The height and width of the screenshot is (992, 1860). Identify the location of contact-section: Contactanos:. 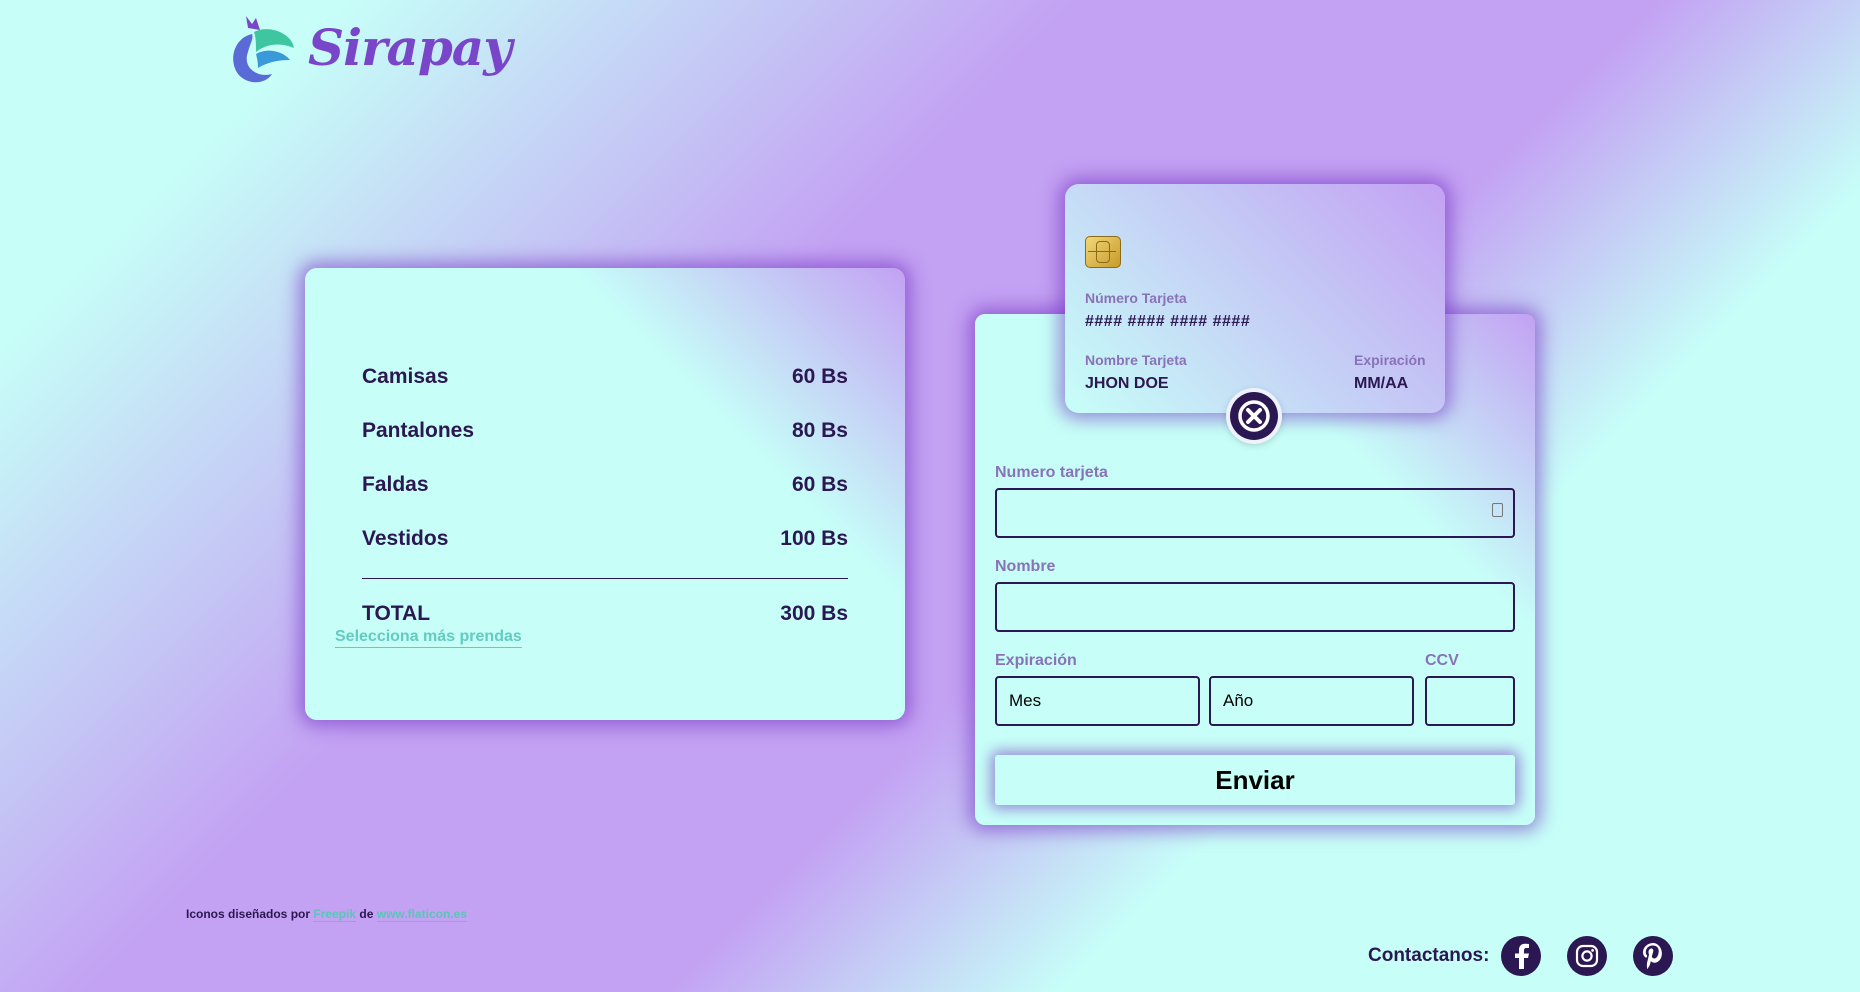
(1521, 956).